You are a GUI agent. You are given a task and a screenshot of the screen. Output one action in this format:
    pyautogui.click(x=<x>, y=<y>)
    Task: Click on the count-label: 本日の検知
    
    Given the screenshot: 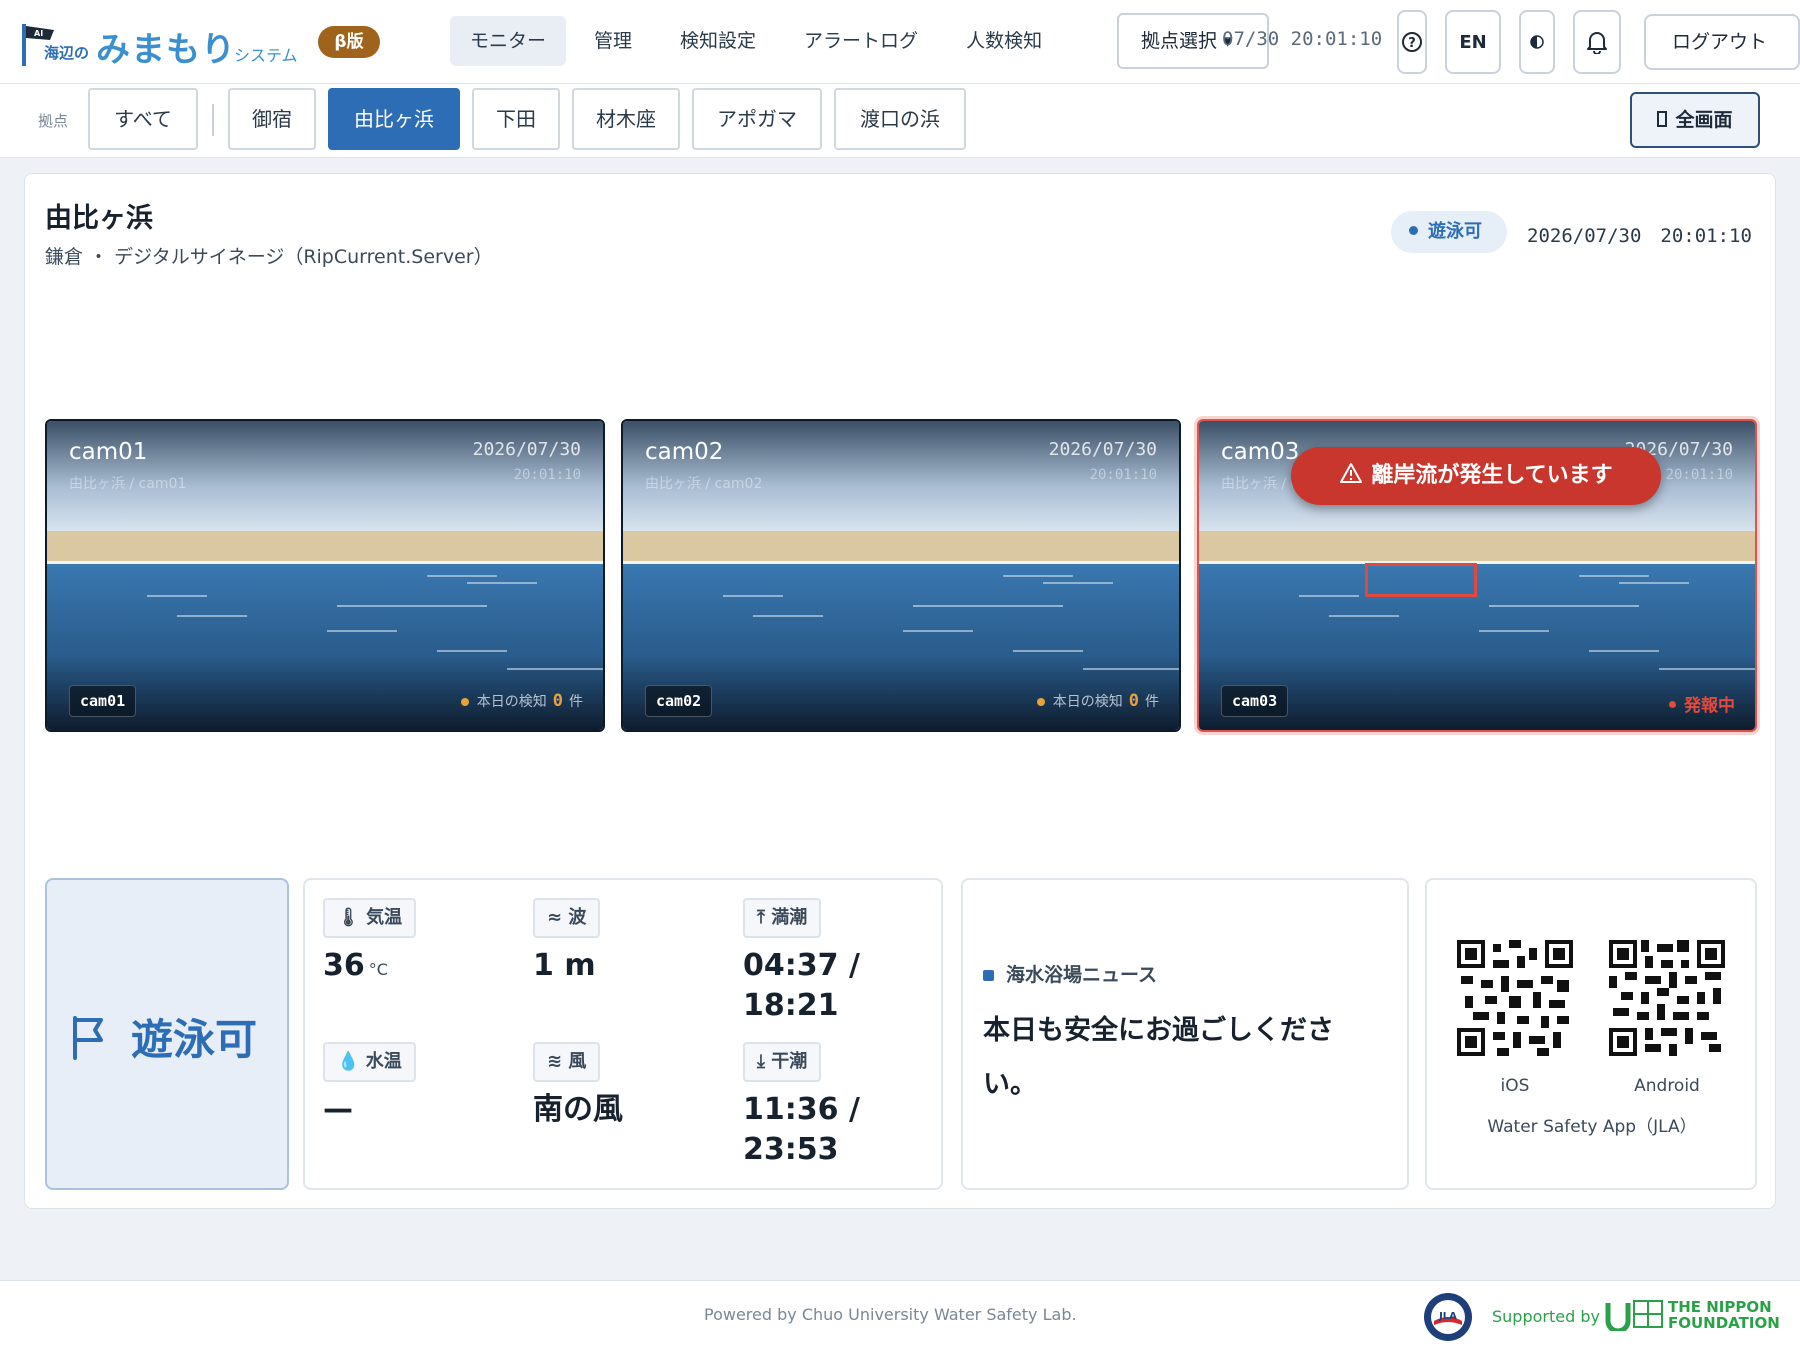 What is the action you would take?
    pyautogui.click(x=1087, y=702)
    